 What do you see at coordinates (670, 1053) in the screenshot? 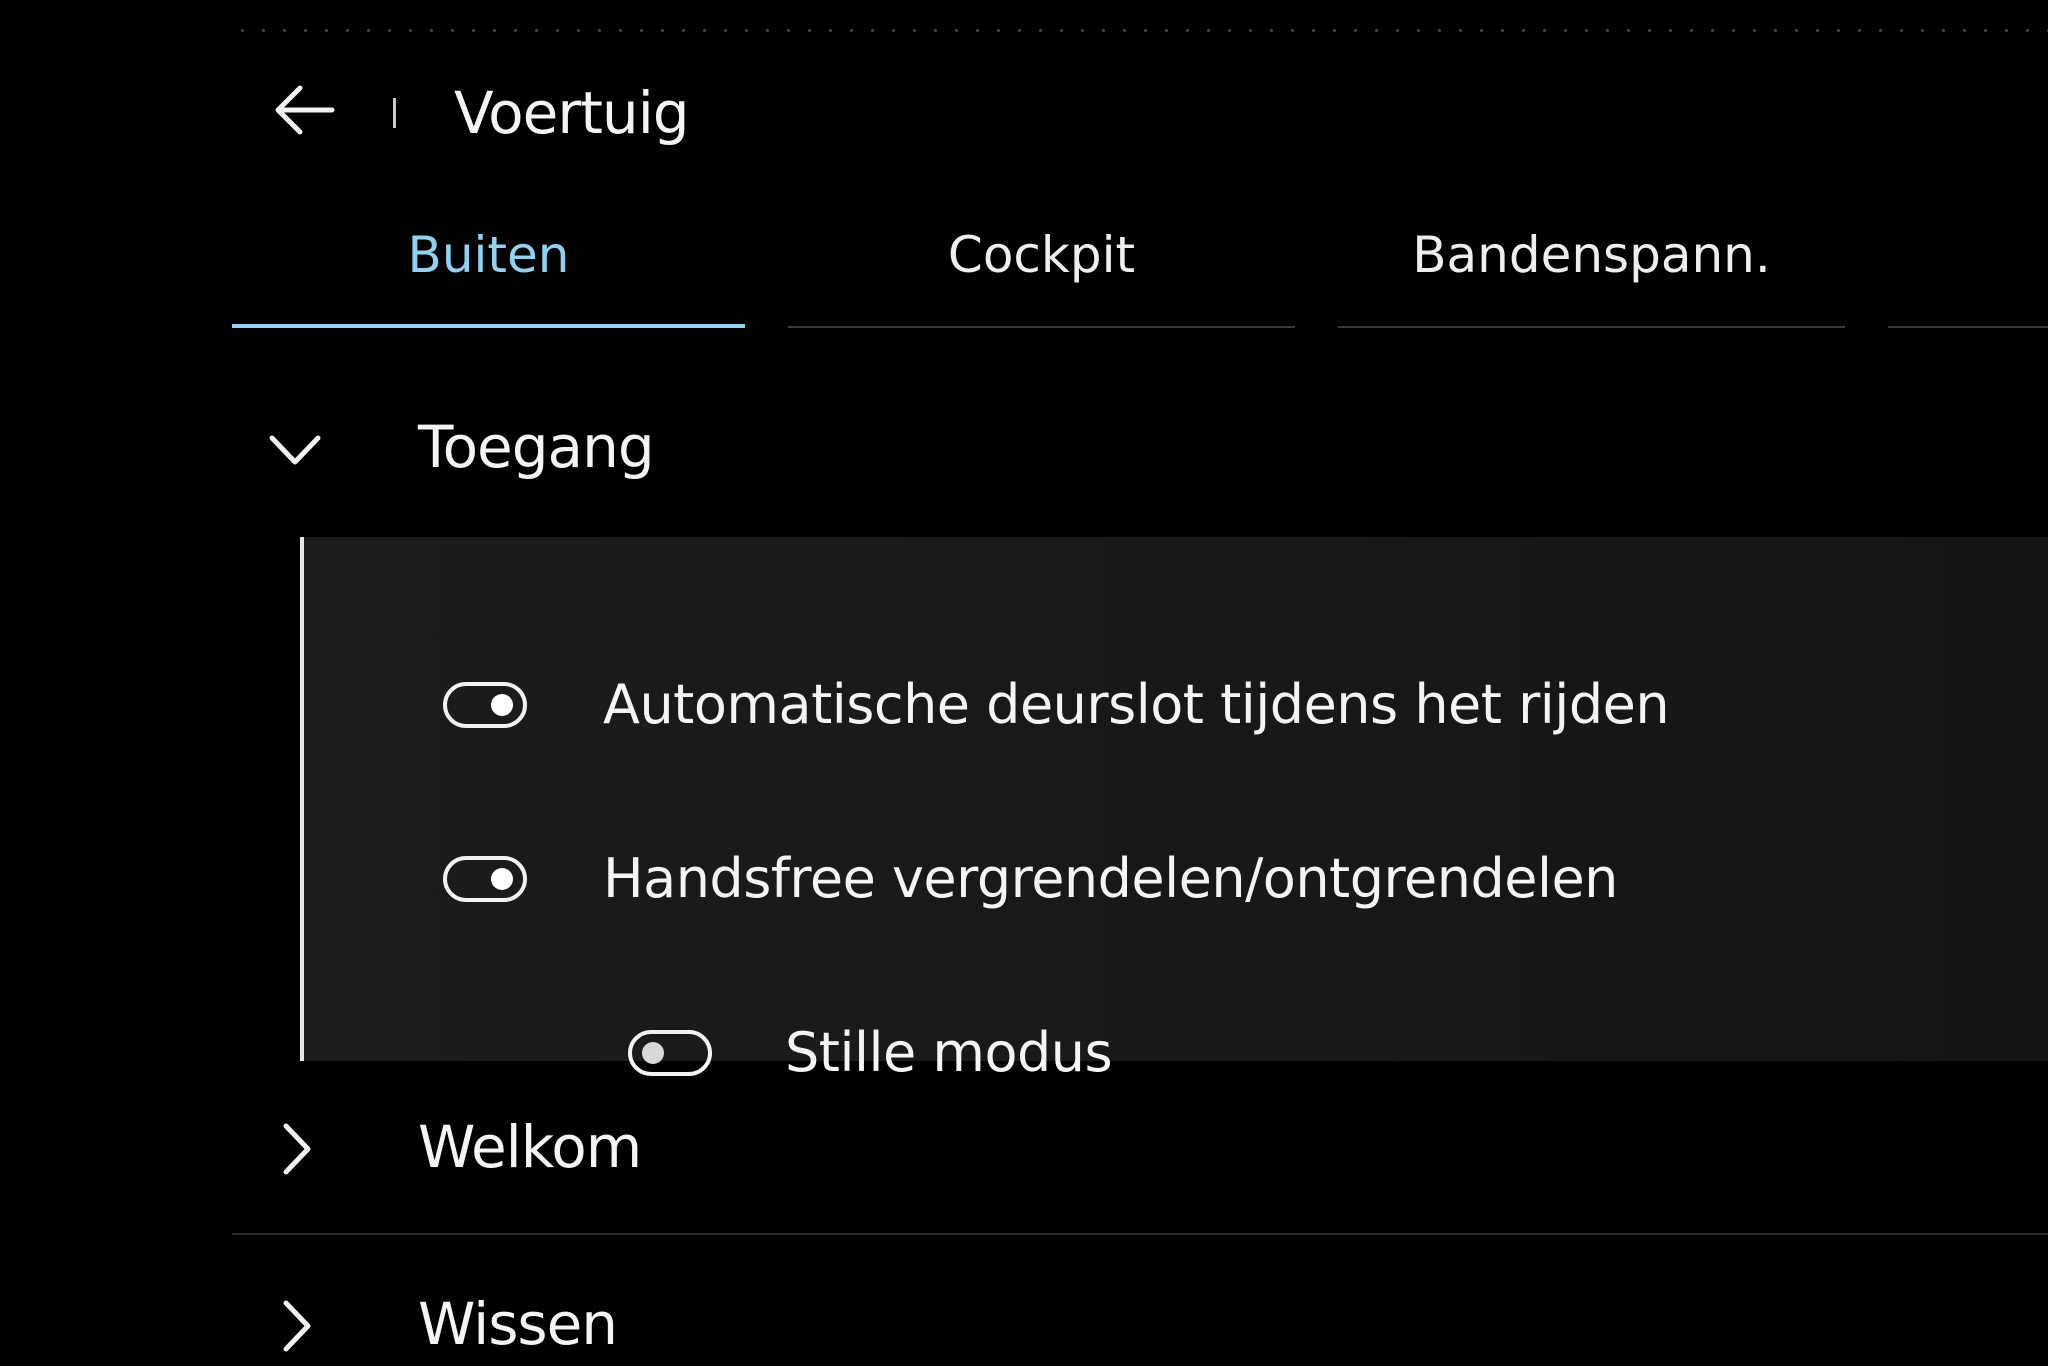
I see `stille-modus-toggle` at bounding box center [670, 1053].